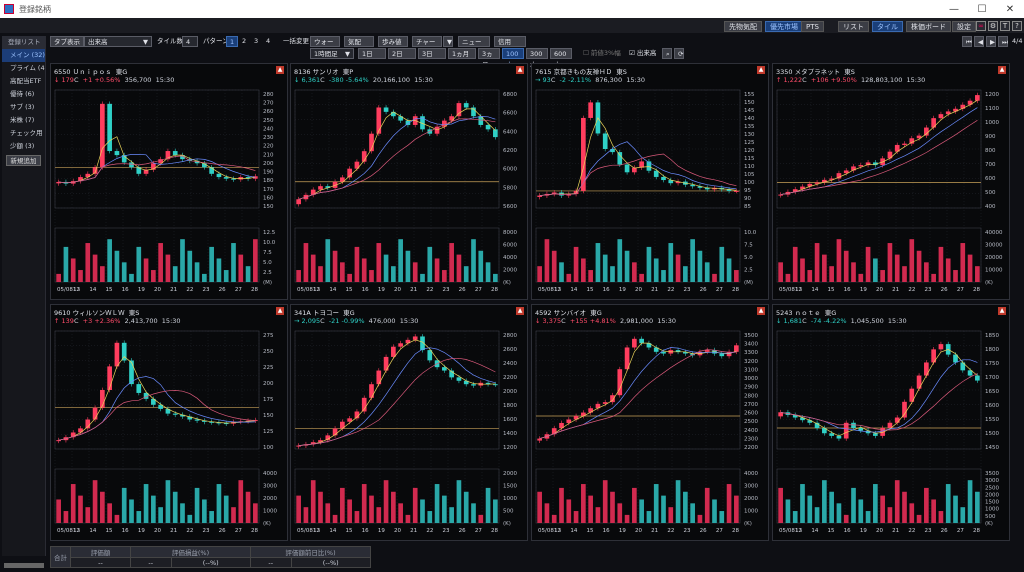 The width and height of the screenshot is (1024, 572). Describe the element at coordinates (23, 81) in the screenshot. I see `sidebar-item-high-dividend: 高配当ETF` at that location.